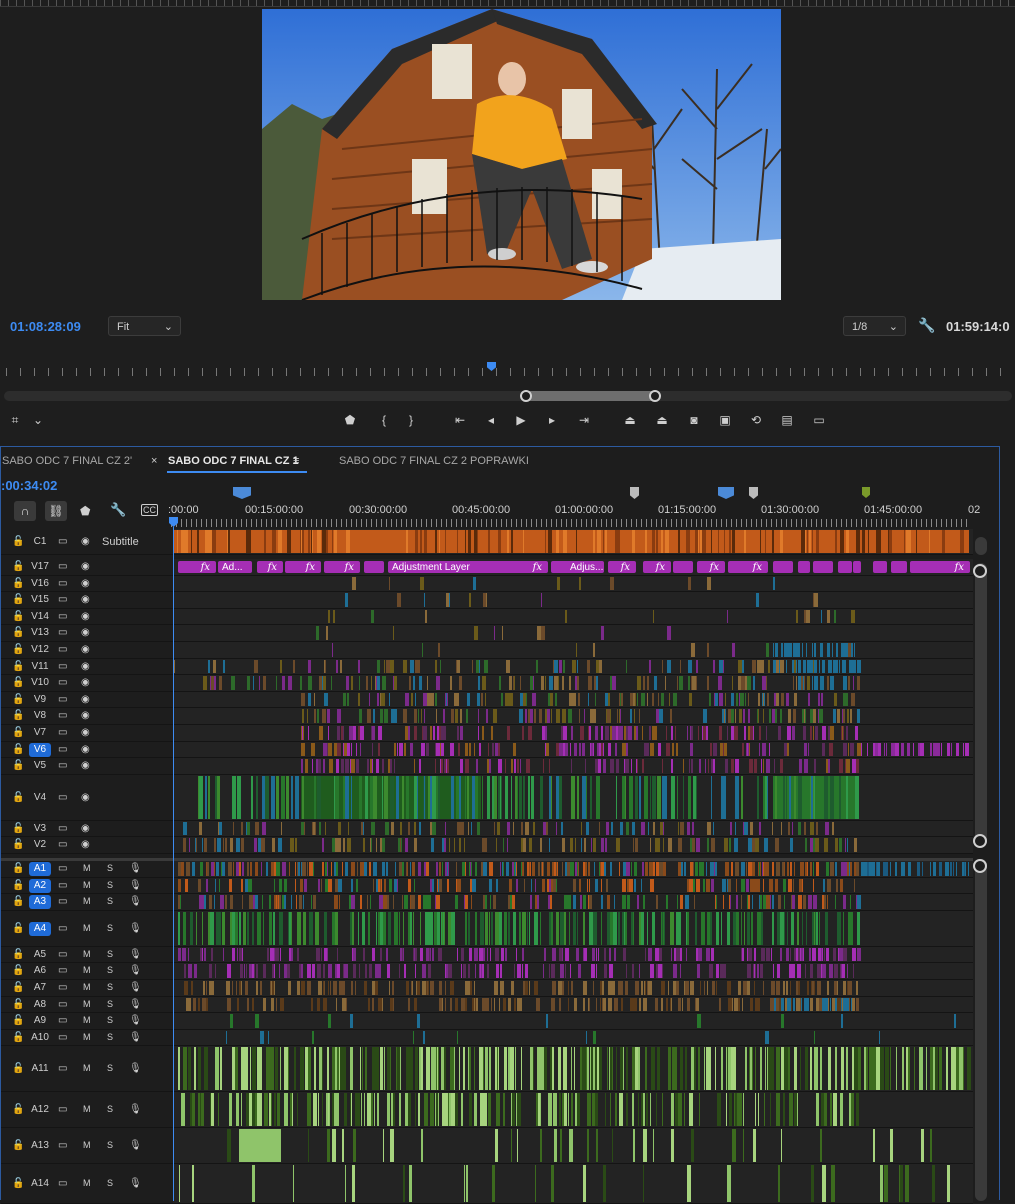 The image size is (1015, 1204). I want to click on monitor-zoom-scrollbar-thumb, so click(590, 396).